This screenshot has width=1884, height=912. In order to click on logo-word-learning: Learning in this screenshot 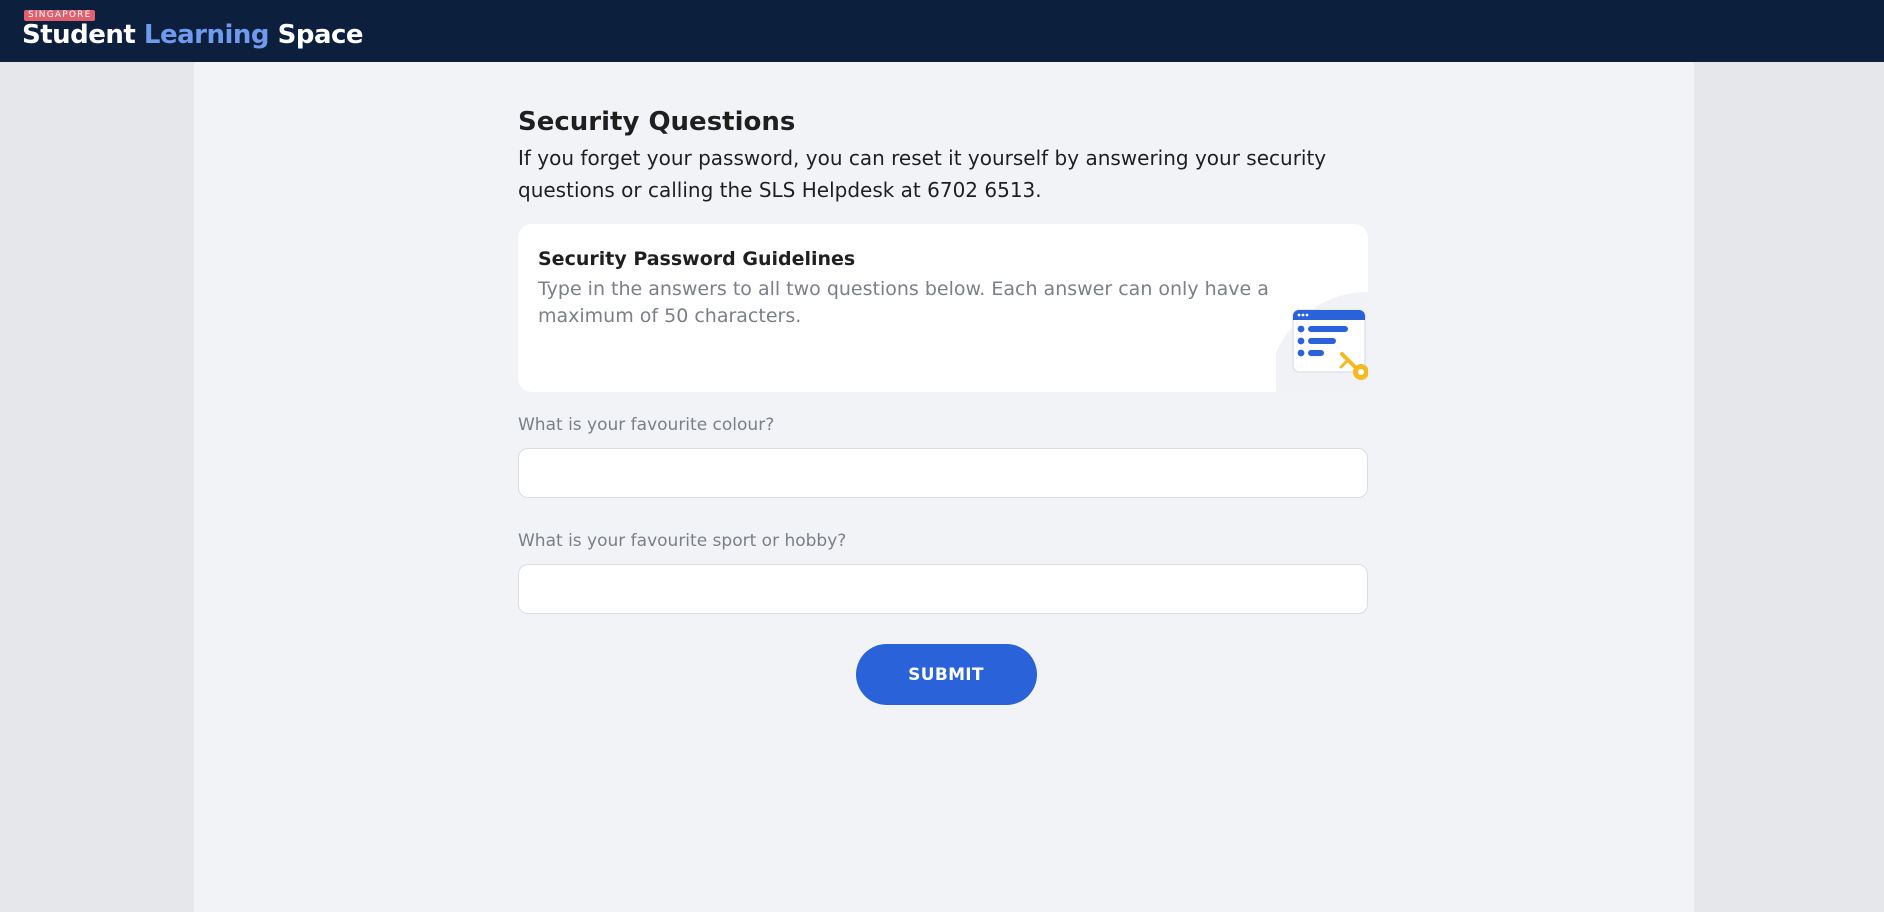, I will do `click(206, 35)`.